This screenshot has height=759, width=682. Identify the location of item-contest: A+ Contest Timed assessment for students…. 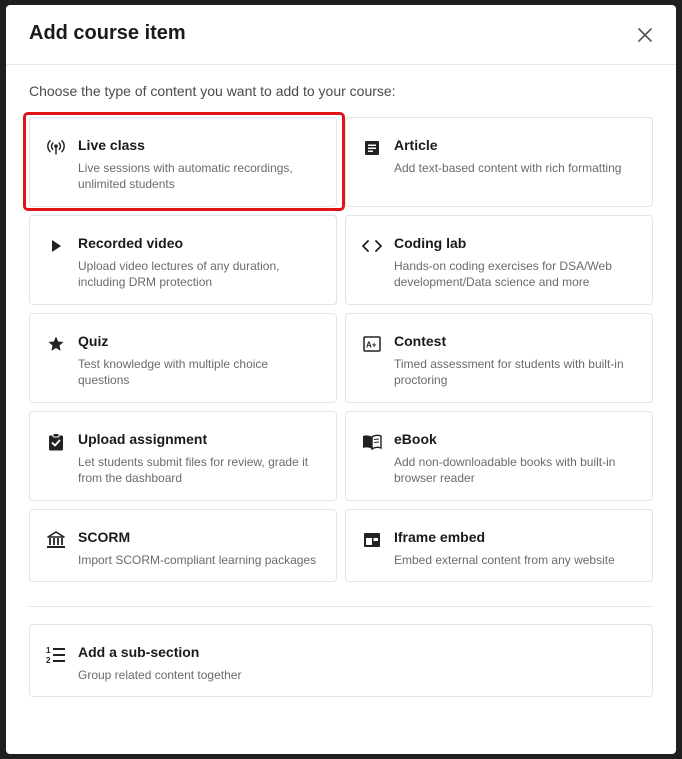
(499, 358).